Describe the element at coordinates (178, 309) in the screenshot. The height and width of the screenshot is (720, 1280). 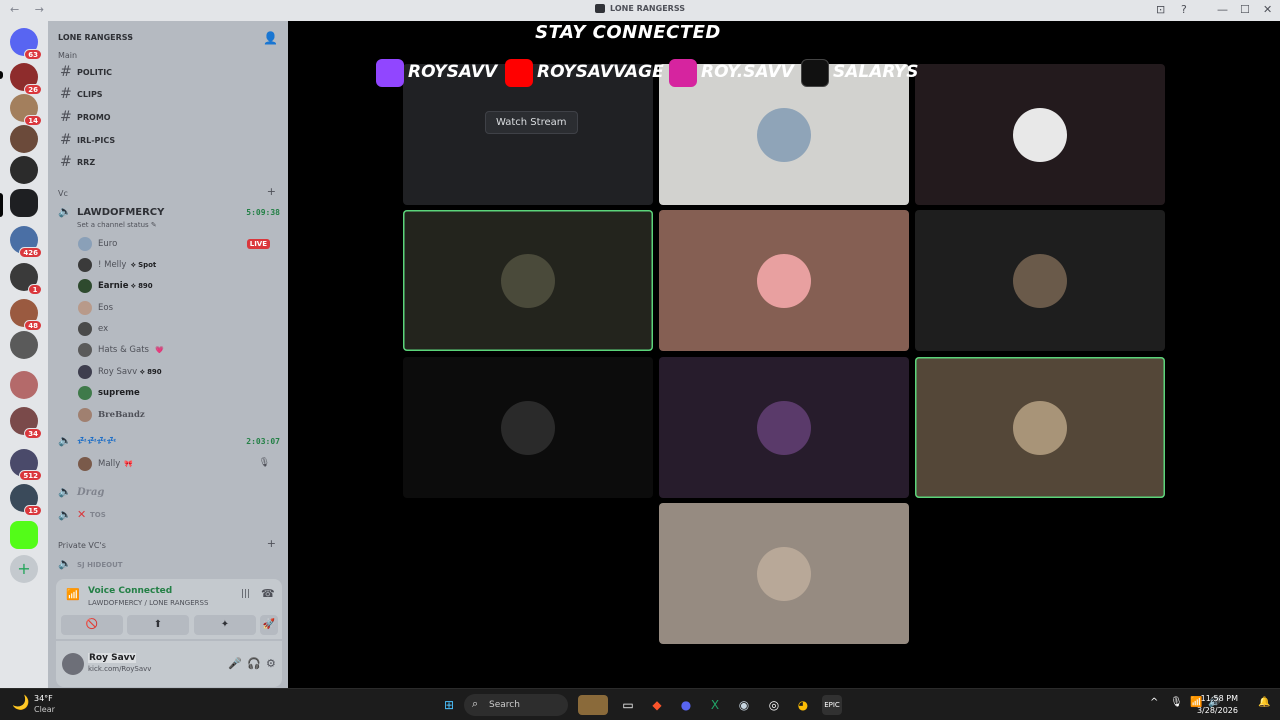
I see `voice-member: Eos` at that location.